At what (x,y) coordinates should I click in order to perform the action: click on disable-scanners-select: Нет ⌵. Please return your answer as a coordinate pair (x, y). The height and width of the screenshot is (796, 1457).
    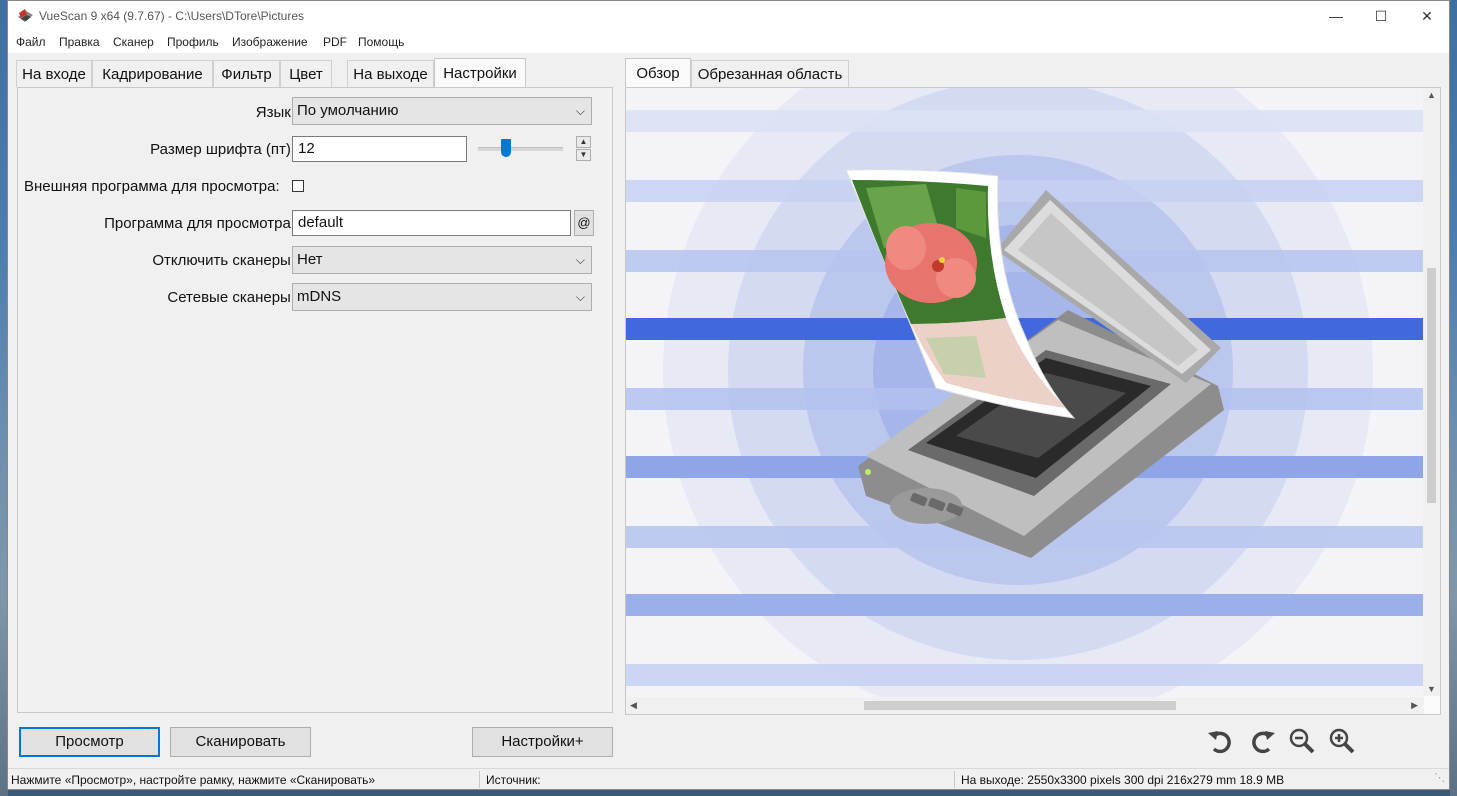
    Looking at the image, I should click on (442, 260).